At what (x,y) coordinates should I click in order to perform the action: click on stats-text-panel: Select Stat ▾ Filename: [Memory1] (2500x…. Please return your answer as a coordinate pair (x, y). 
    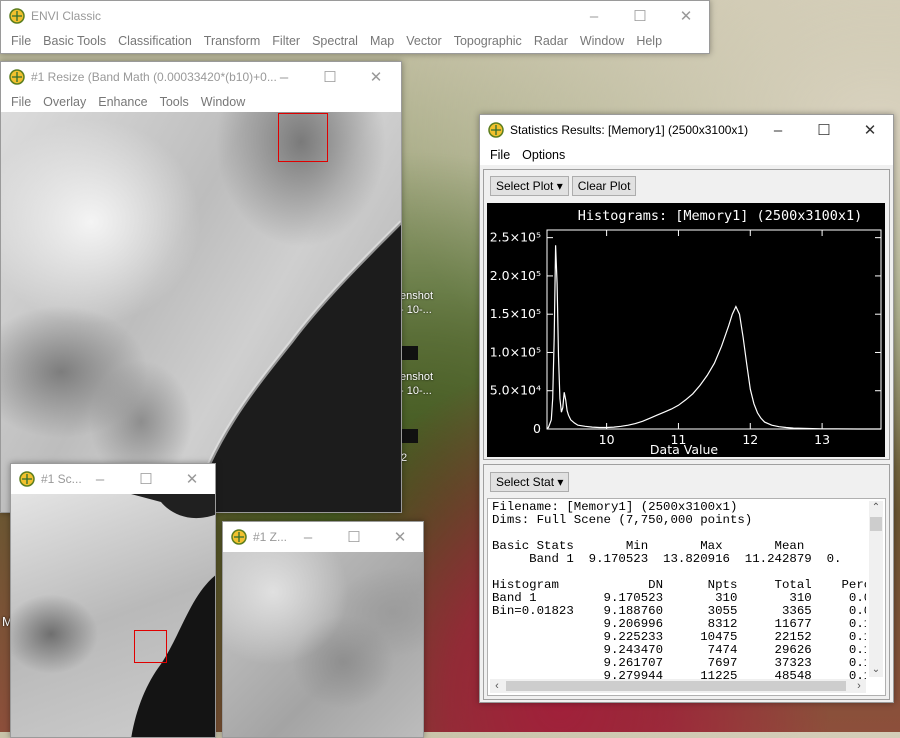
    Looking at the image, I should click on (686, 582).